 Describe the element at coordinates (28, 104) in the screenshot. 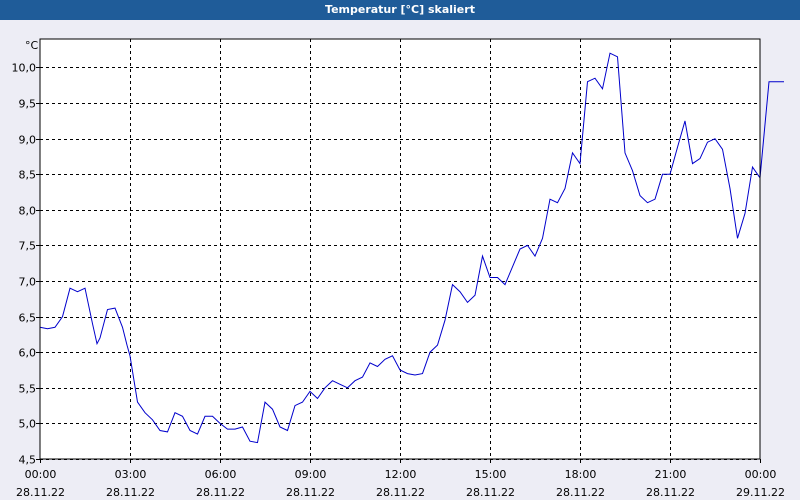

I see `y-tick-label: 9,5` at that location.